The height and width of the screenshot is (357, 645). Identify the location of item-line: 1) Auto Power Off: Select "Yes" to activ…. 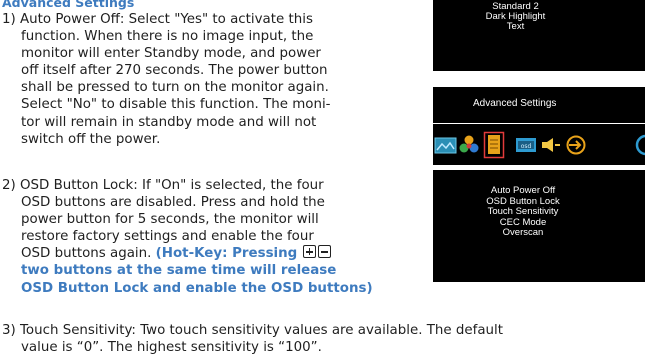
(157, 19).